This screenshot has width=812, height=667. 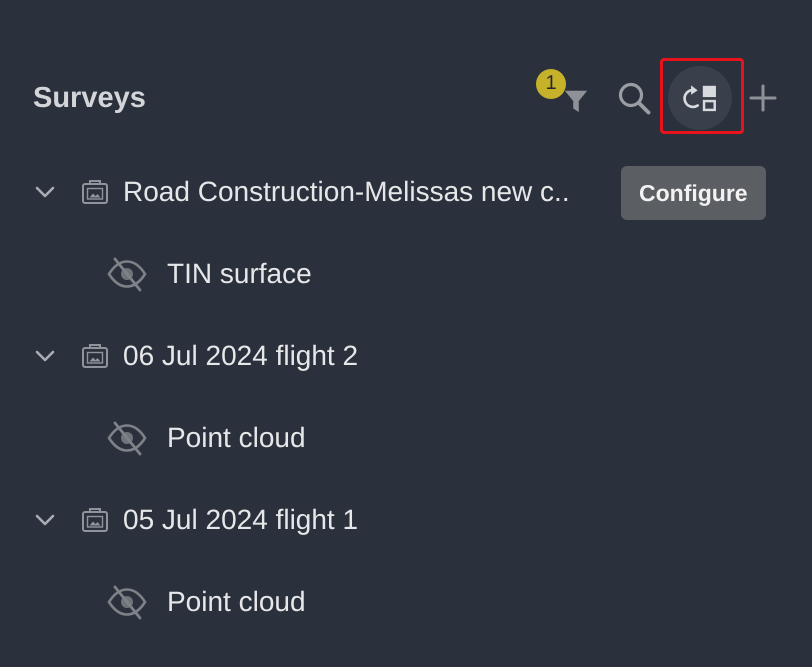 I want to click on tooltip: Configure, so click(x=693, y=193).